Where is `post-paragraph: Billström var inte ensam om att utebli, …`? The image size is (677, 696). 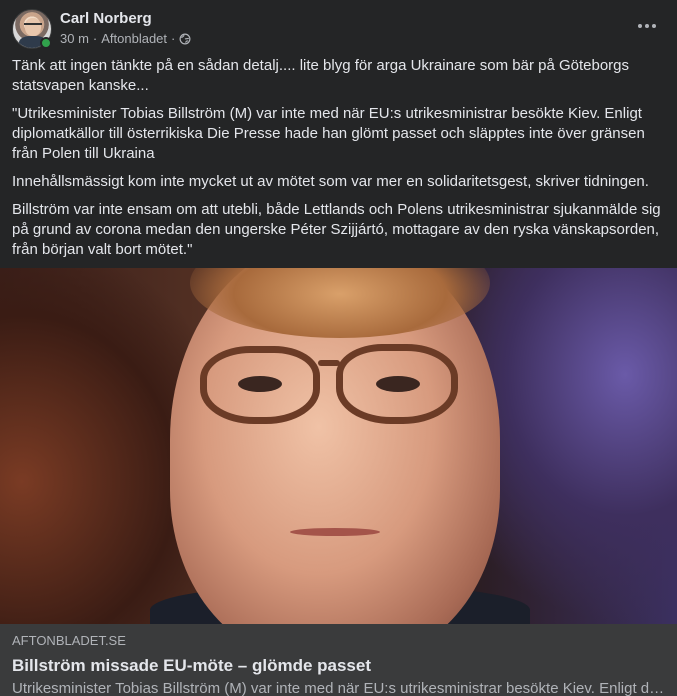 post-paragraph: Billström var inte ensam om att utebli, … is located at coordinates (336, 229).